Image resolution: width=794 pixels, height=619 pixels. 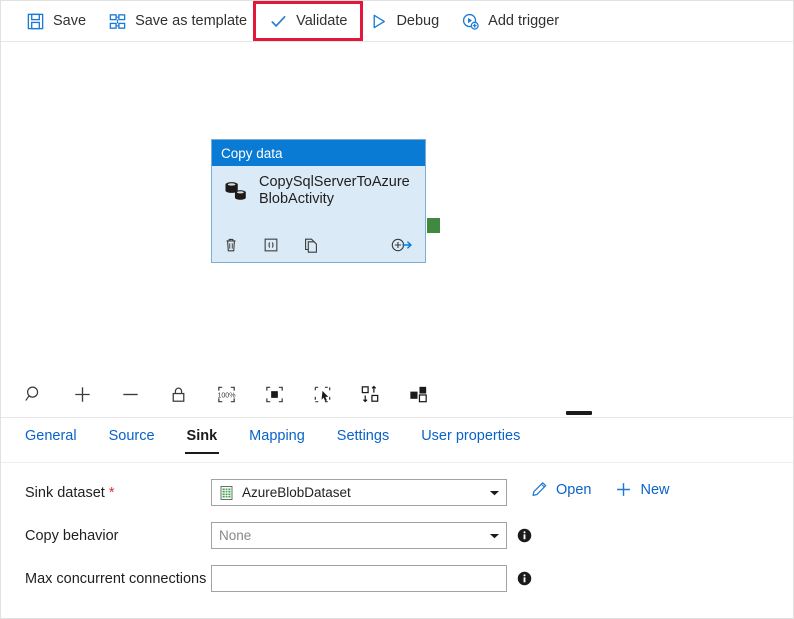 What do you see at coordinates (370, 394) in the screenshot?
I see `auto-align-icon` at bounding box center [370, 394].